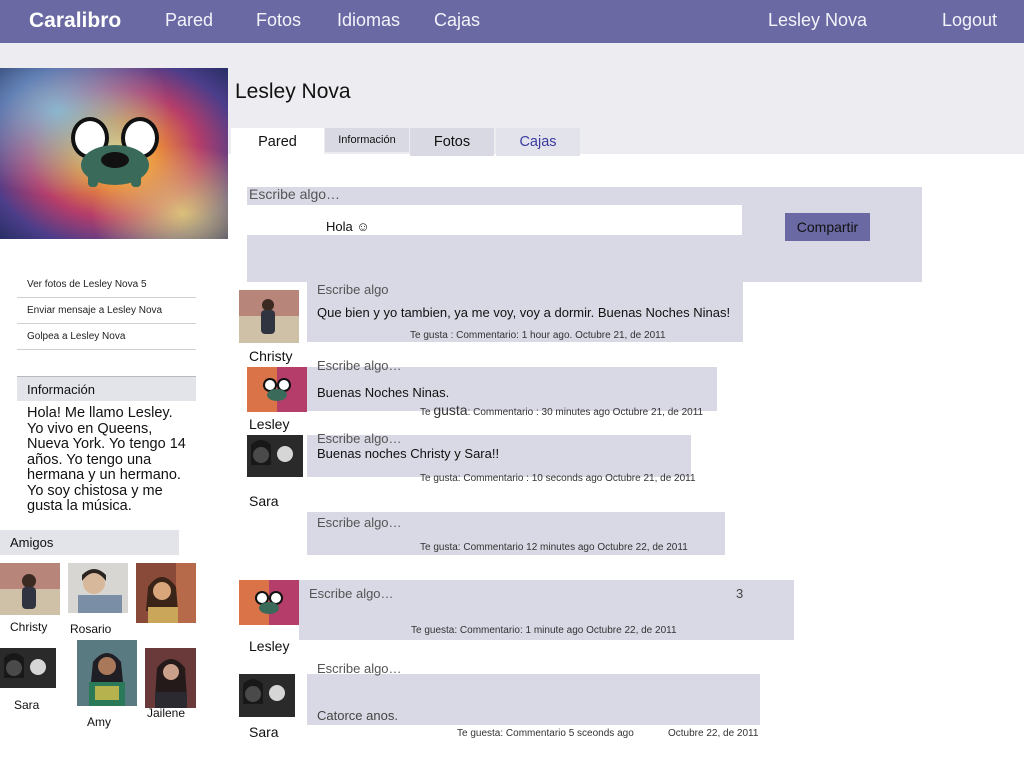 Image resolution: width=1024 pixels, height=768 pixels. What do you see at coordinates (106, 285) in the screenshot?
I see `link-view-photos: Ver fotos de Lesley Nova 5` at bounding box center [106, 285].